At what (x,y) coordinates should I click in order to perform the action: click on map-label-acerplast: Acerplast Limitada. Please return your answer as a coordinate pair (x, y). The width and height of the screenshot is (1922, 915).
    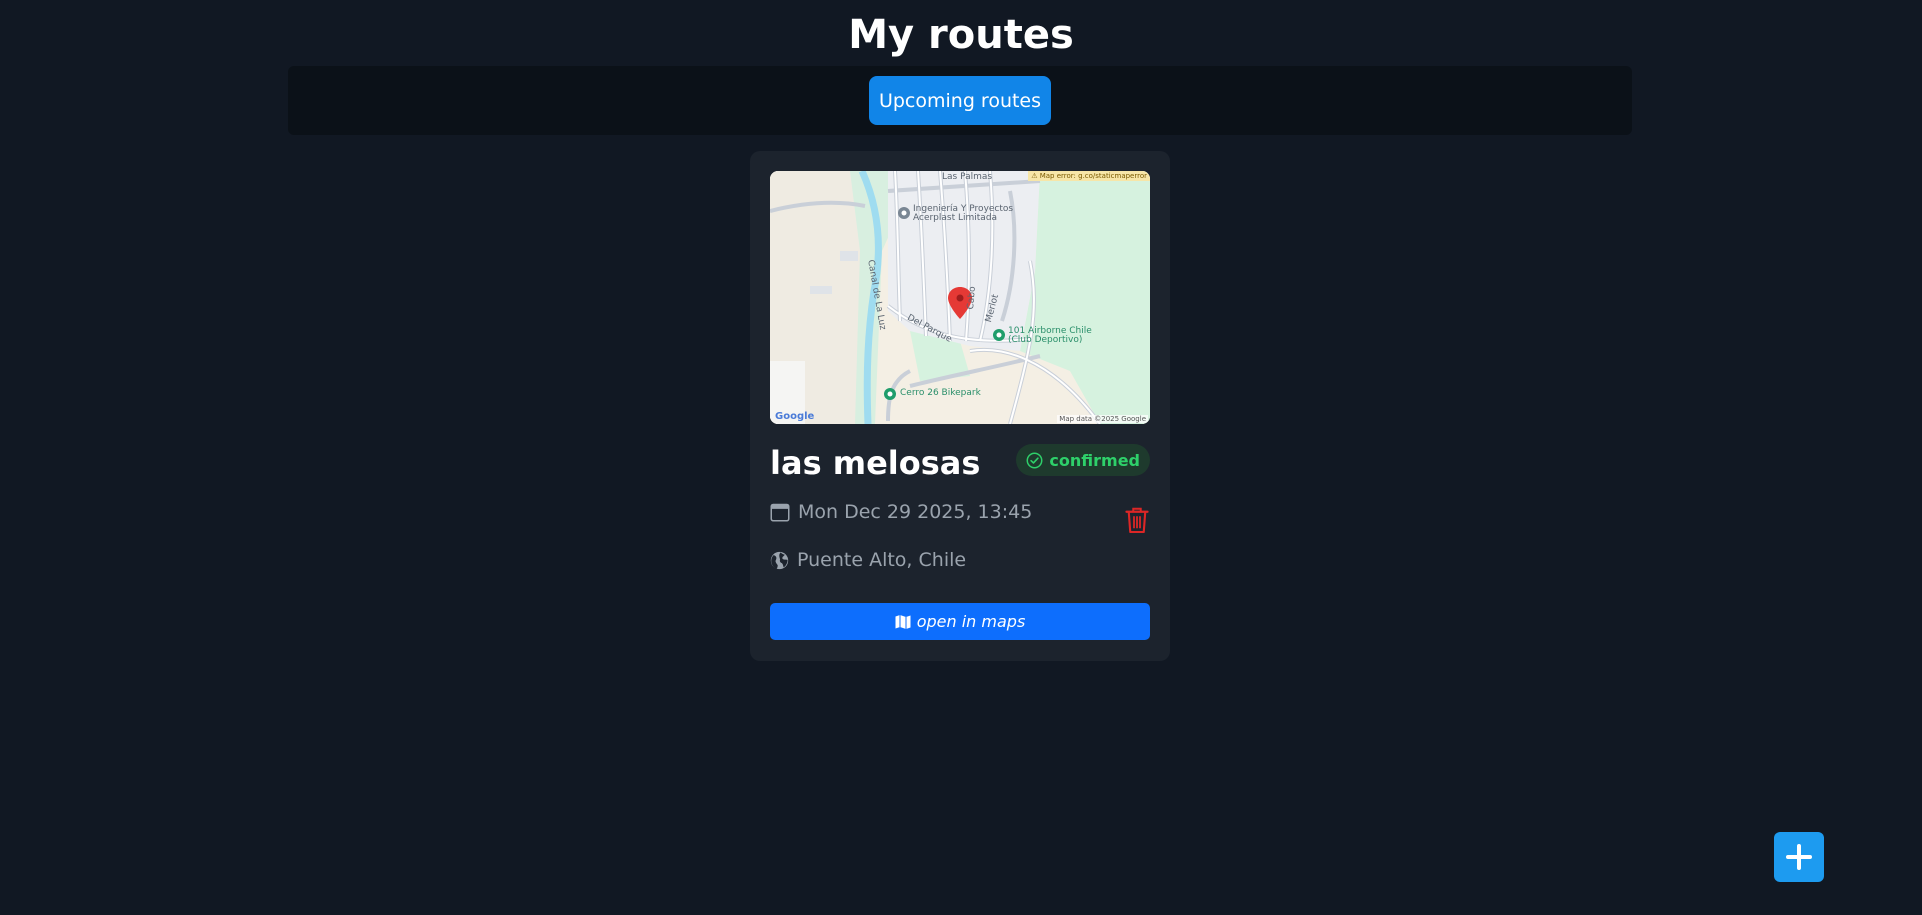
    Looking at the image, I should click on (955, 218).